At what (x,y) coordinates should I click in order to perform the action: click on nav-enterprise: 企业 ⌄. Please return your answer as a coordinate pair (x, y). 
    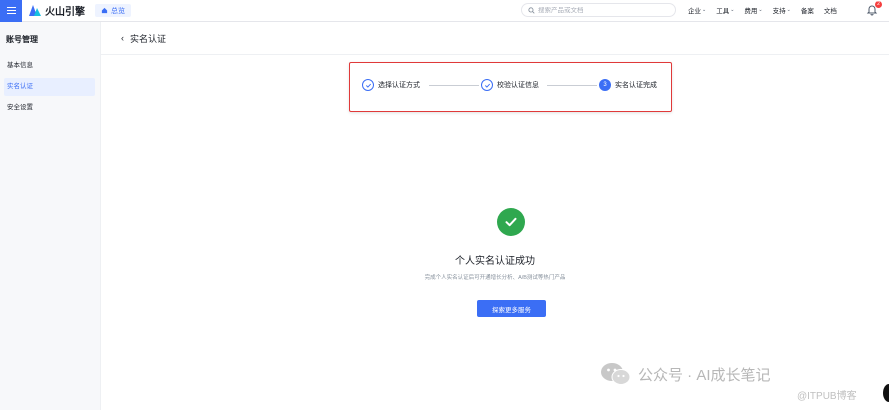
    Looking at the image, I should click on (697, 10).